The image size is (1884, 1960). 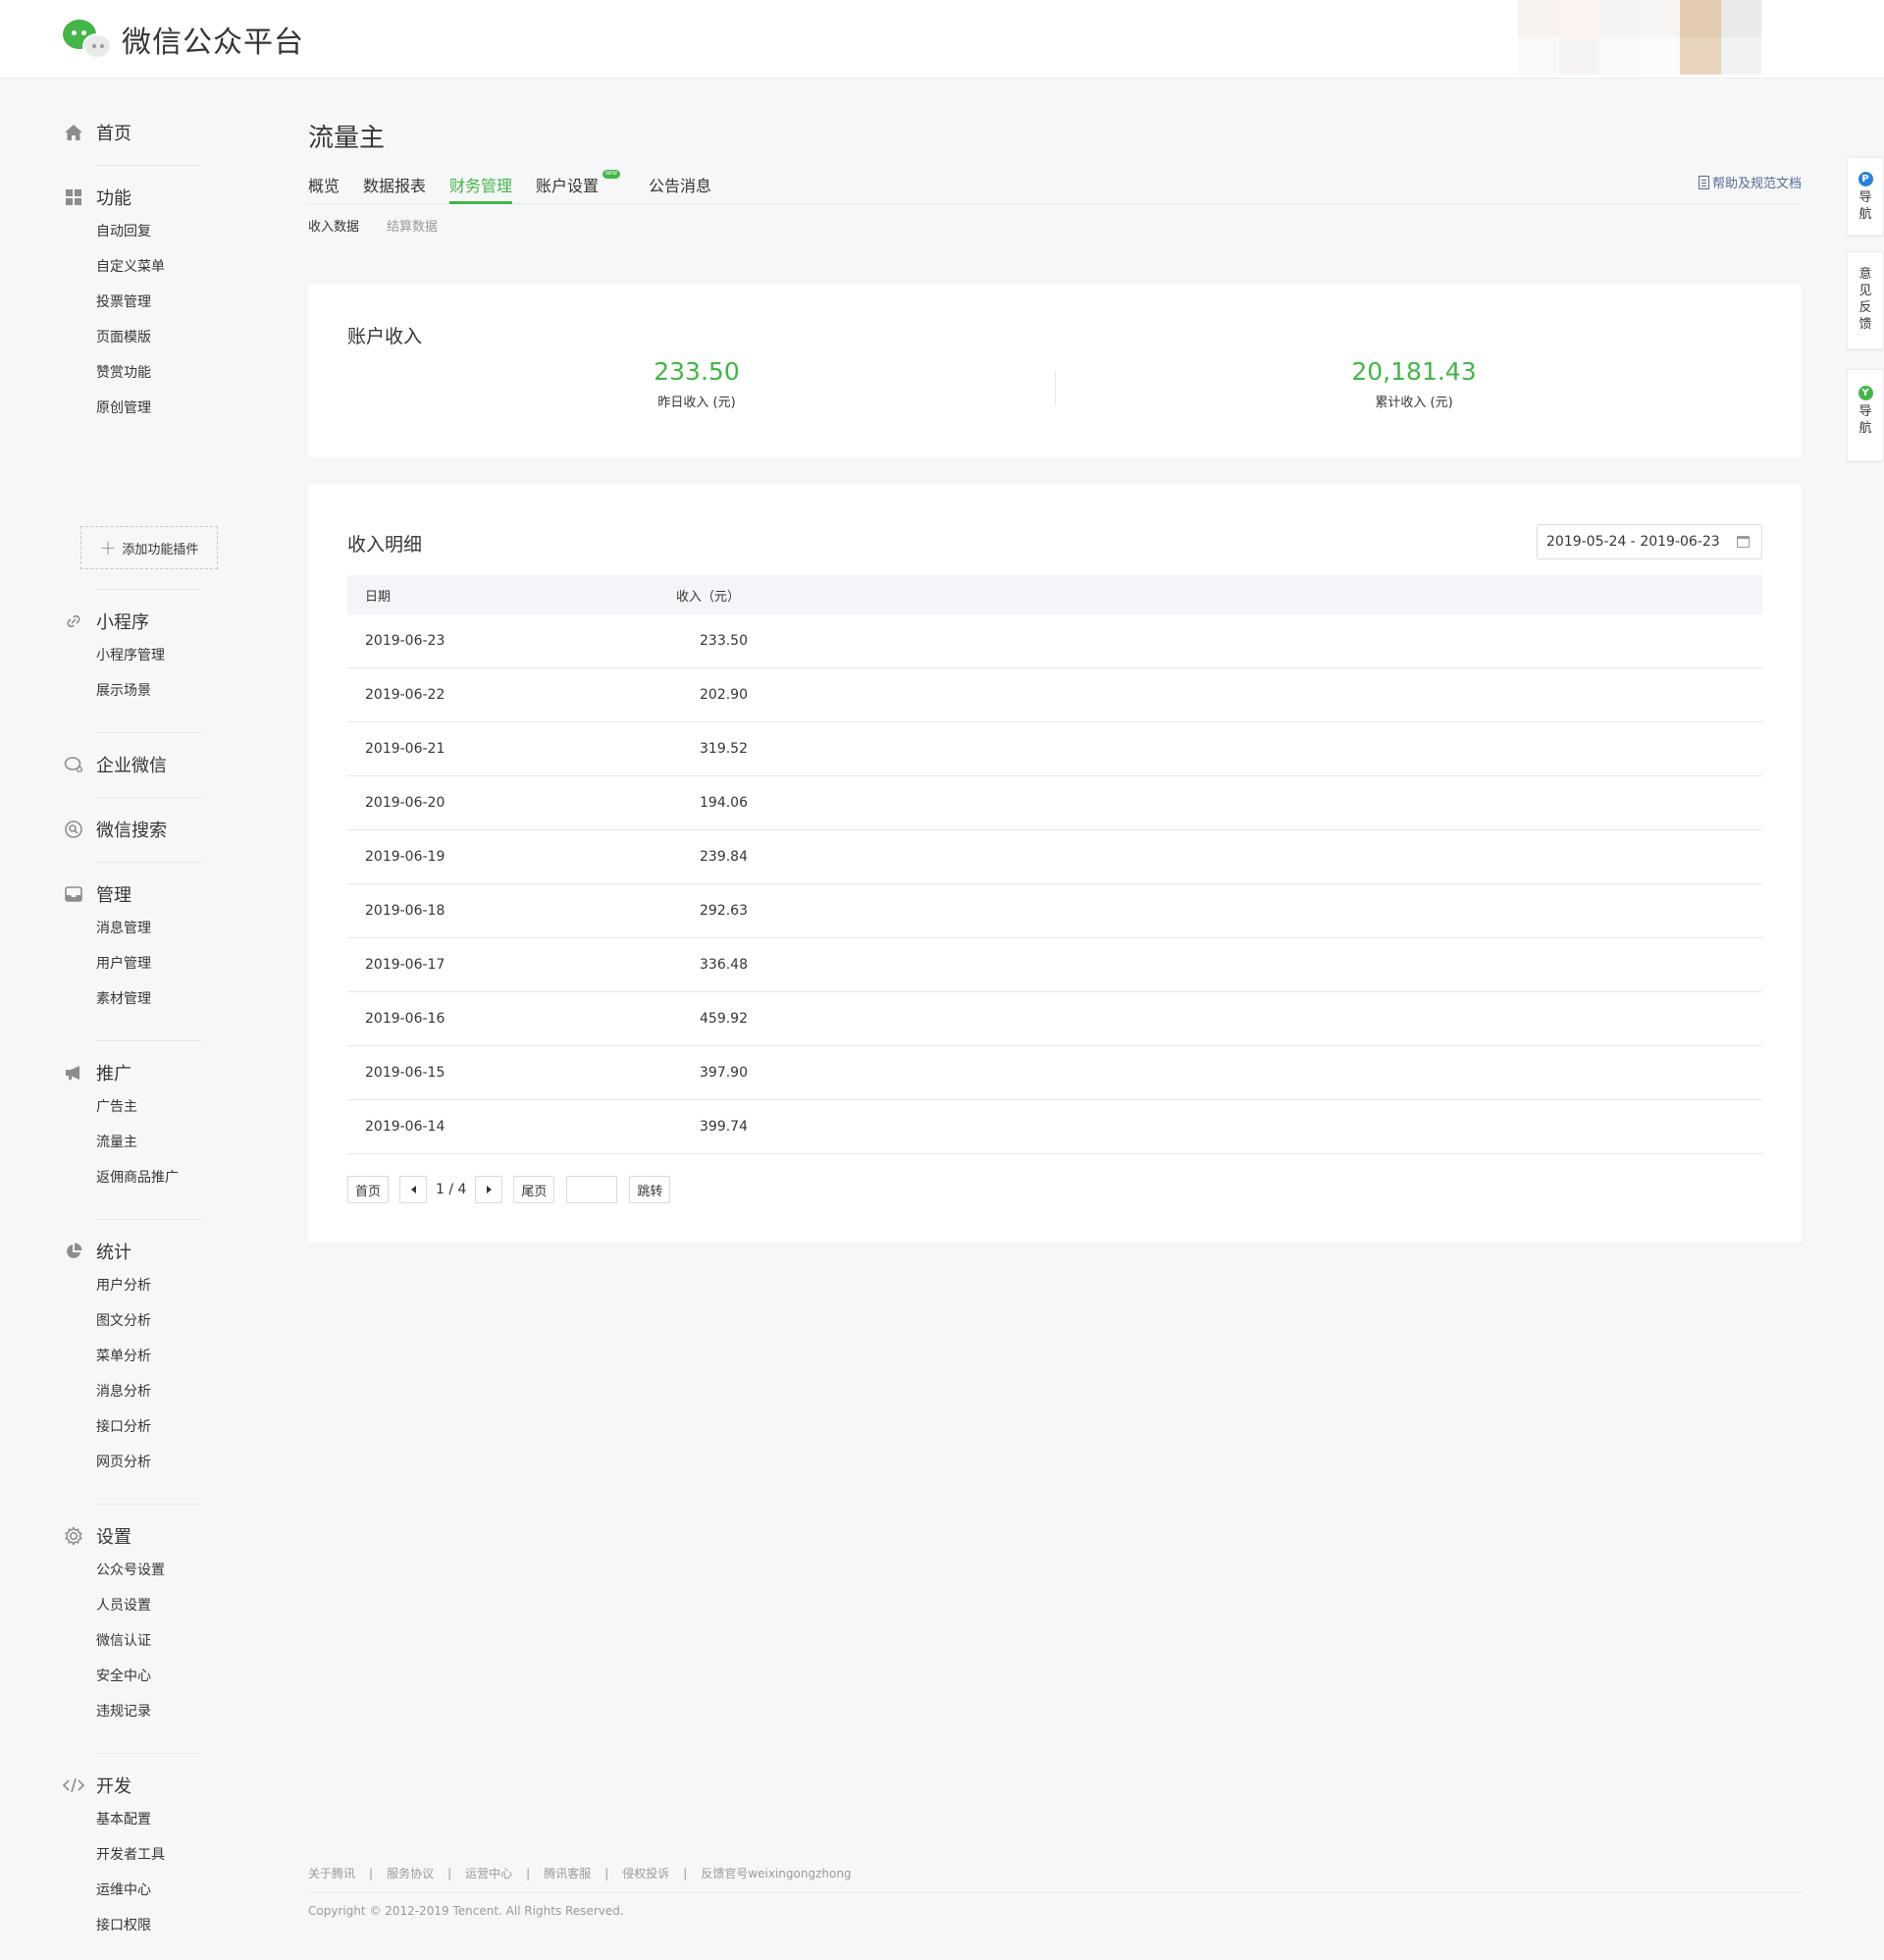 What do you see at coordinates (133, 1107) in the screenshot?
I see `sidebar-item-advertiser: 广告主` at bounding box center [133, 1107].